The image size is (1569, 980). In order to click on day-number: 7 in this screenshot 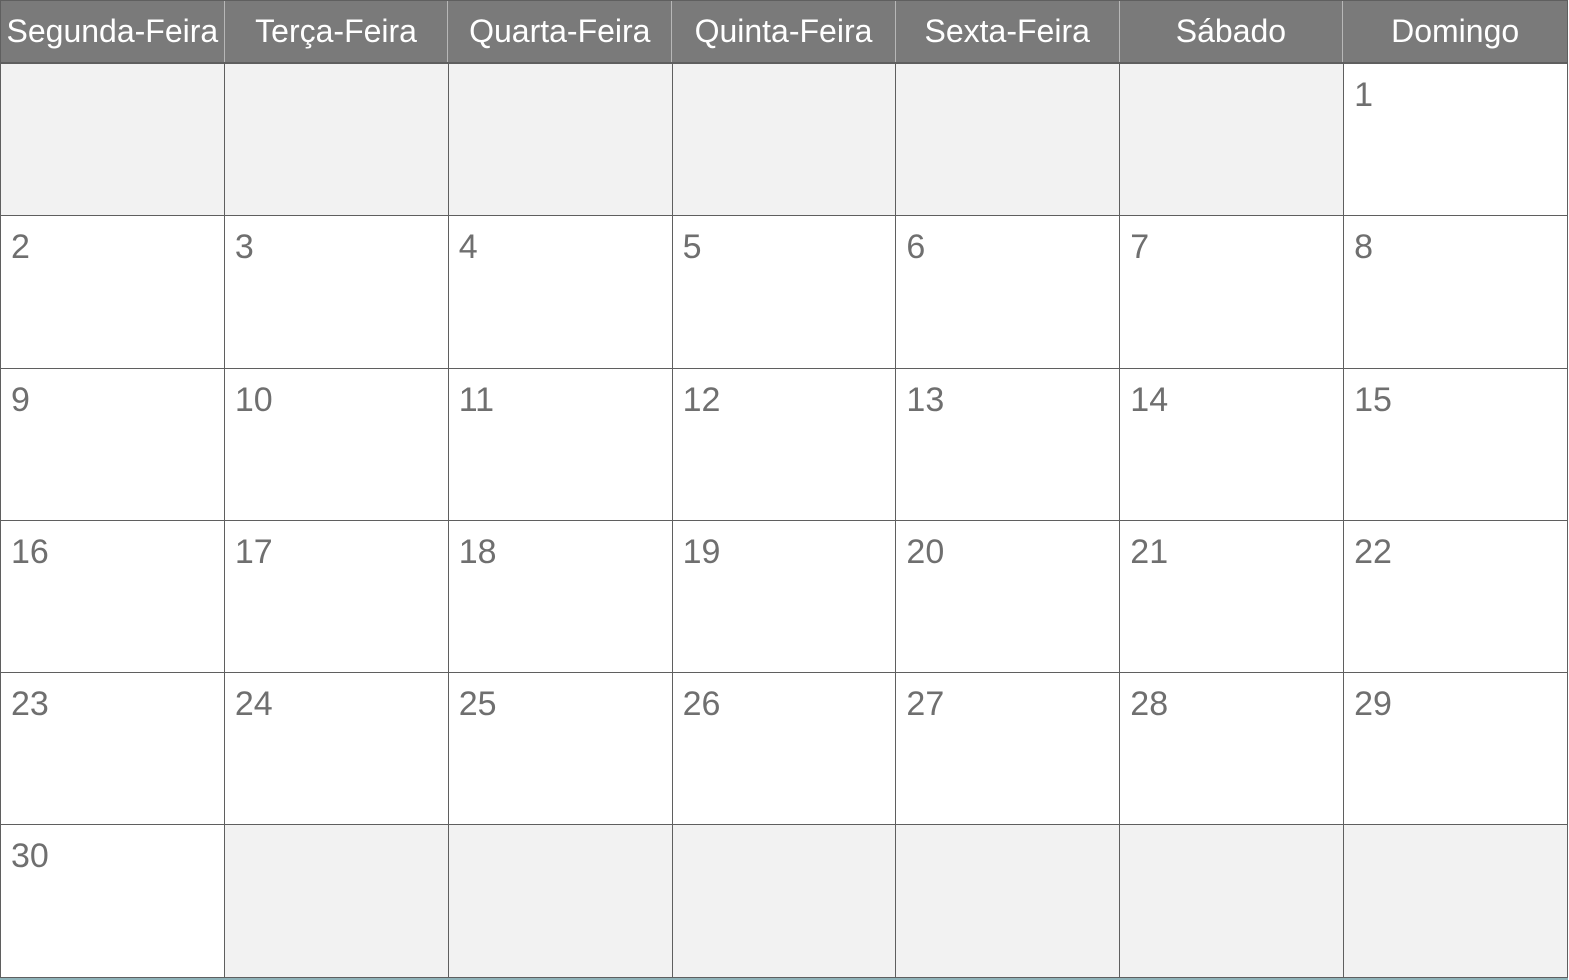, I will do `click(1140, 247)`.